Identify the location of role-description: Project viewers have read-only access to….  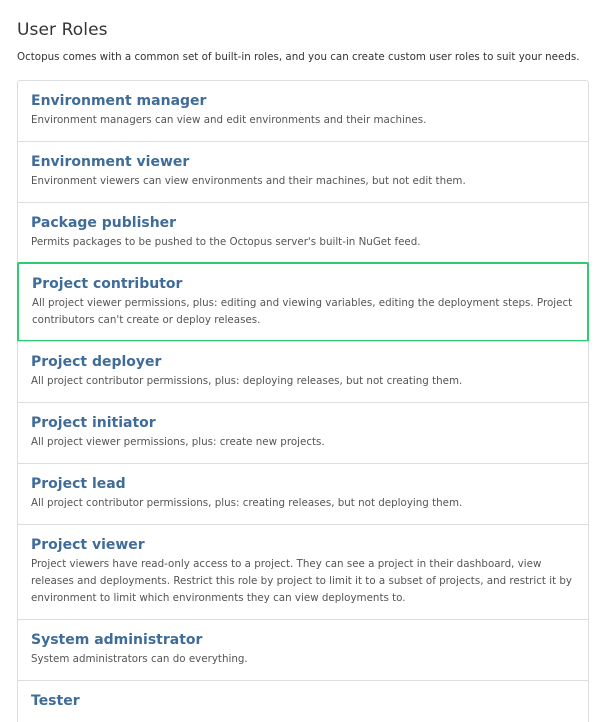
(302, 581).